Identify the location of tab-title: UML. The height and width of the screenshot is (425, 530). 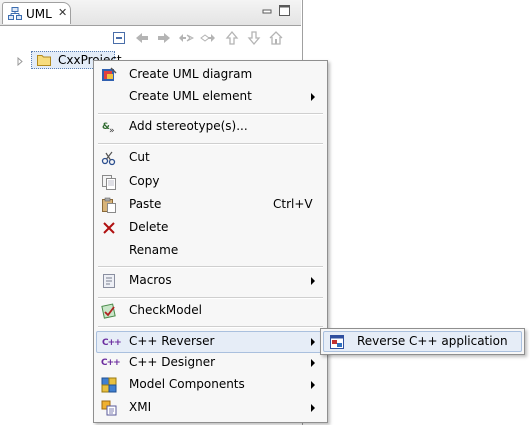
(39, 14).